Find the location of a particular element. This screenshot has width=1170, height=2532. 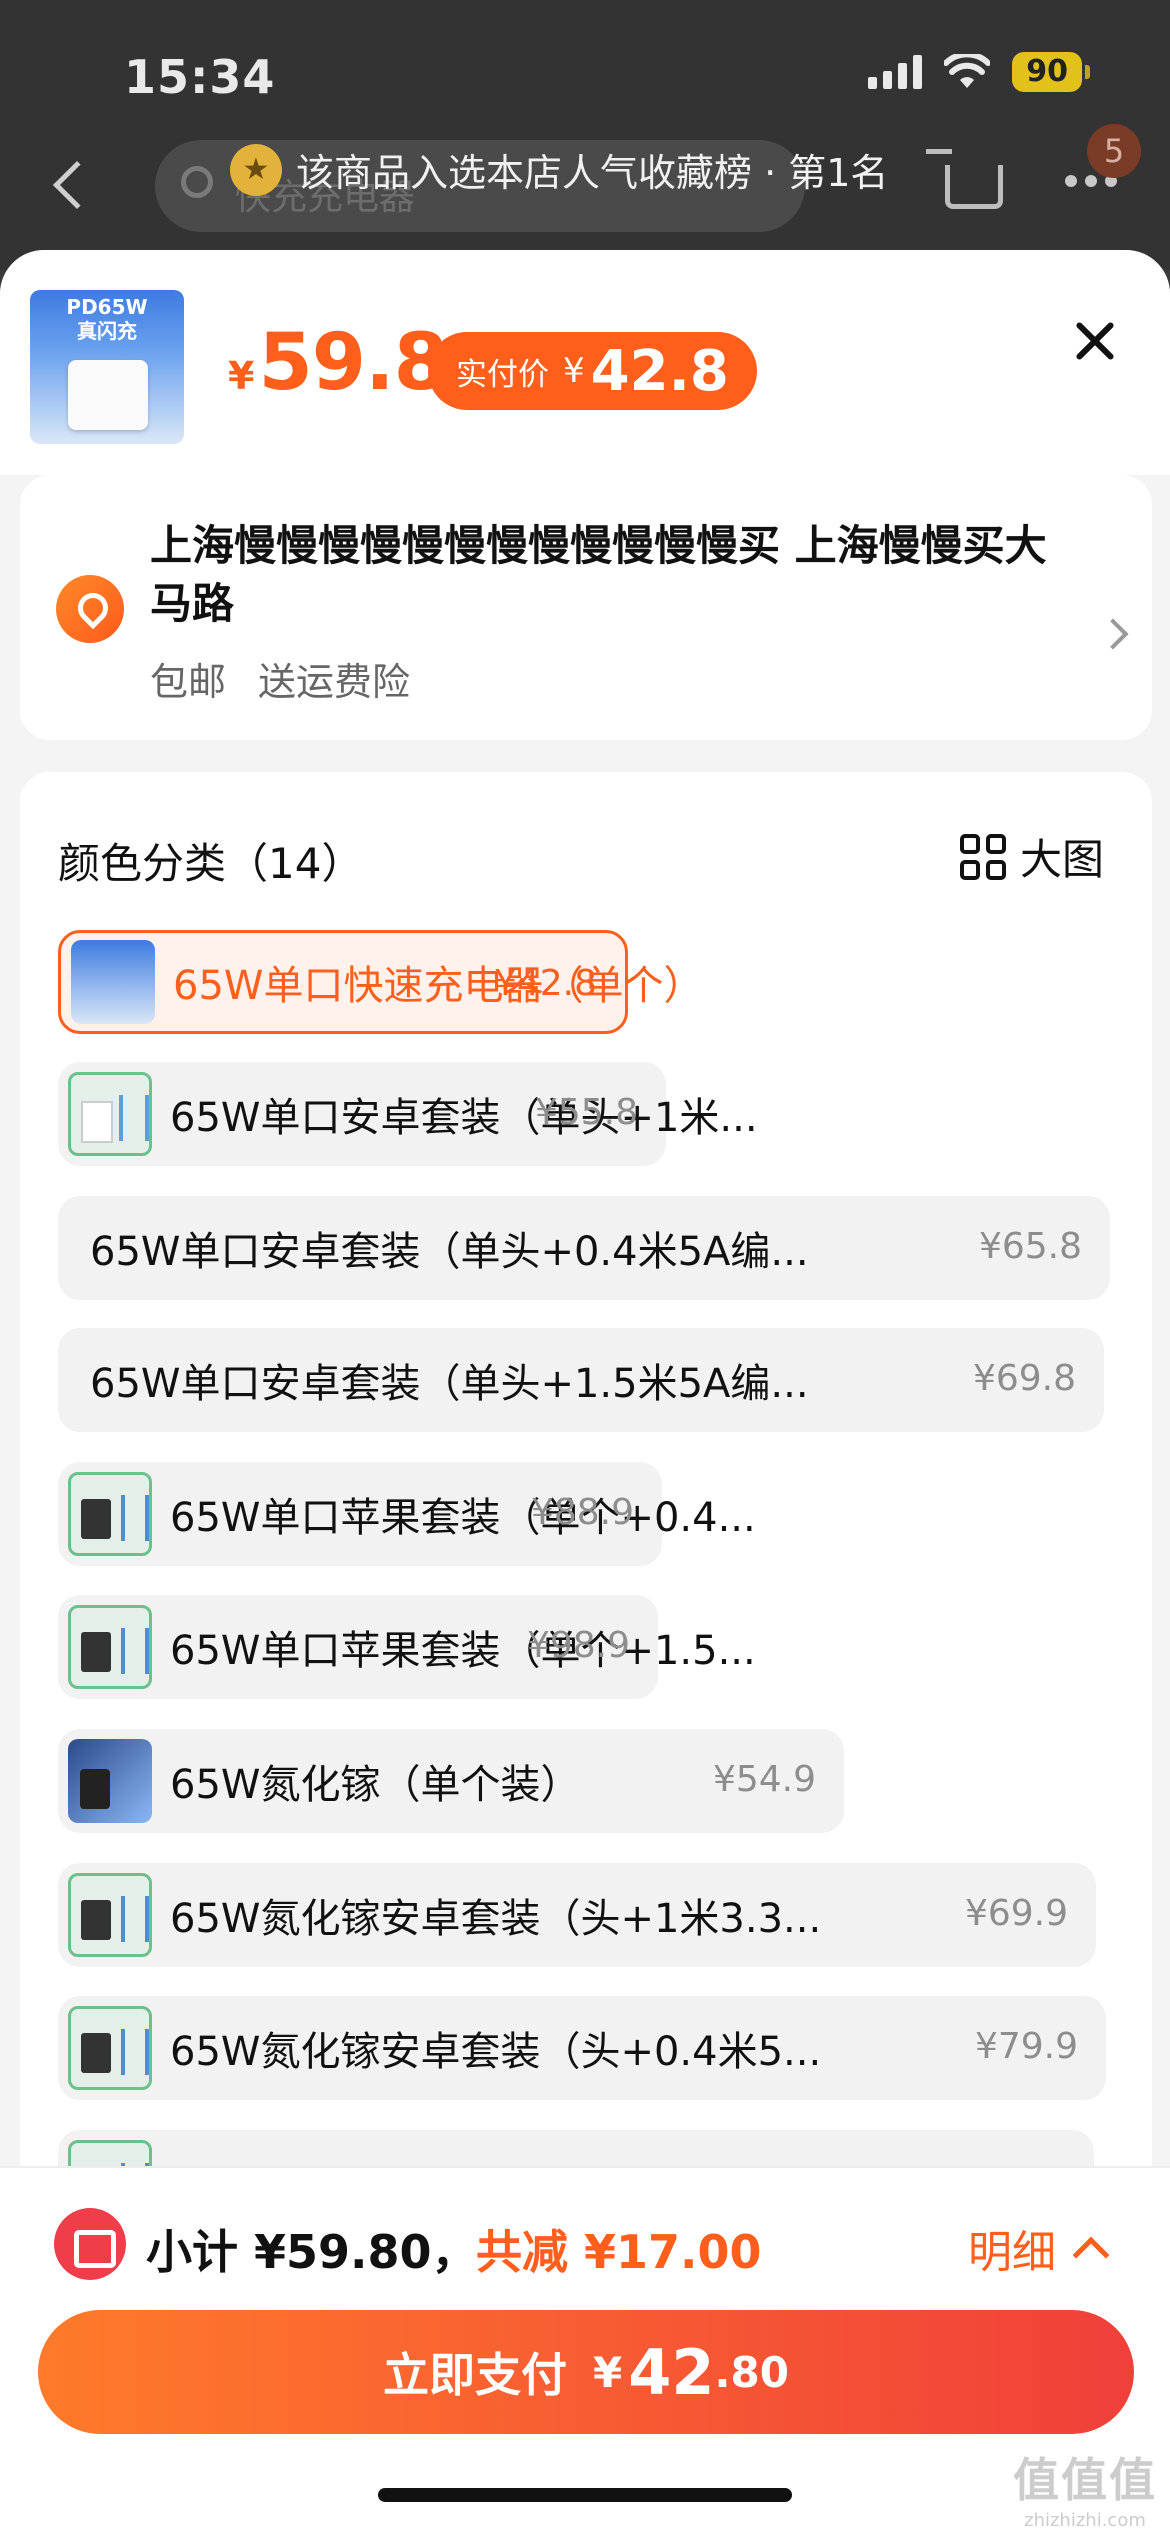

cart-icon is located at coordinates (964, 179).